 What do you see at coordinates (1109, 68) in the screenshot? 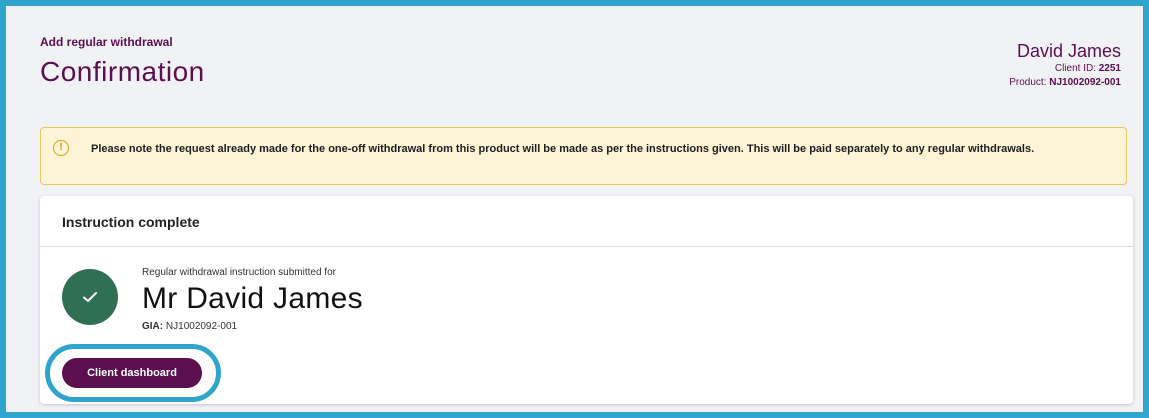
I see `client-id-value: 2251` at bounding box center [1109, 68].